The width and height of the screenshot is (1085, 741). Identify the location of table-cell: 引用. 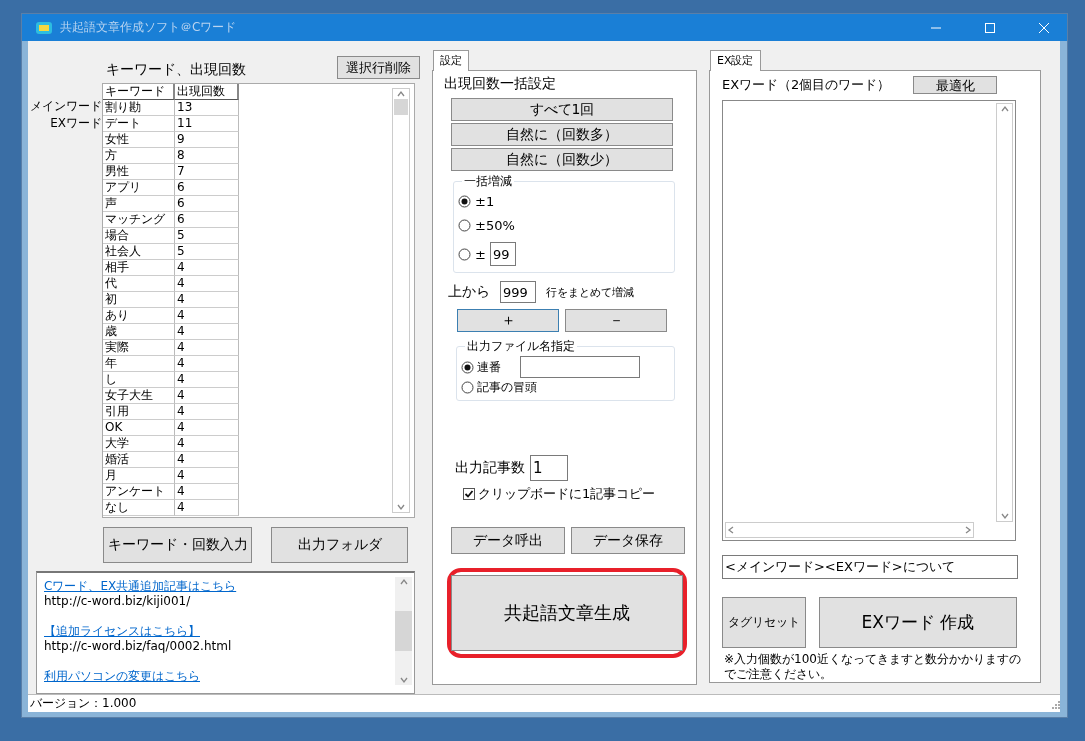
(139, 412).